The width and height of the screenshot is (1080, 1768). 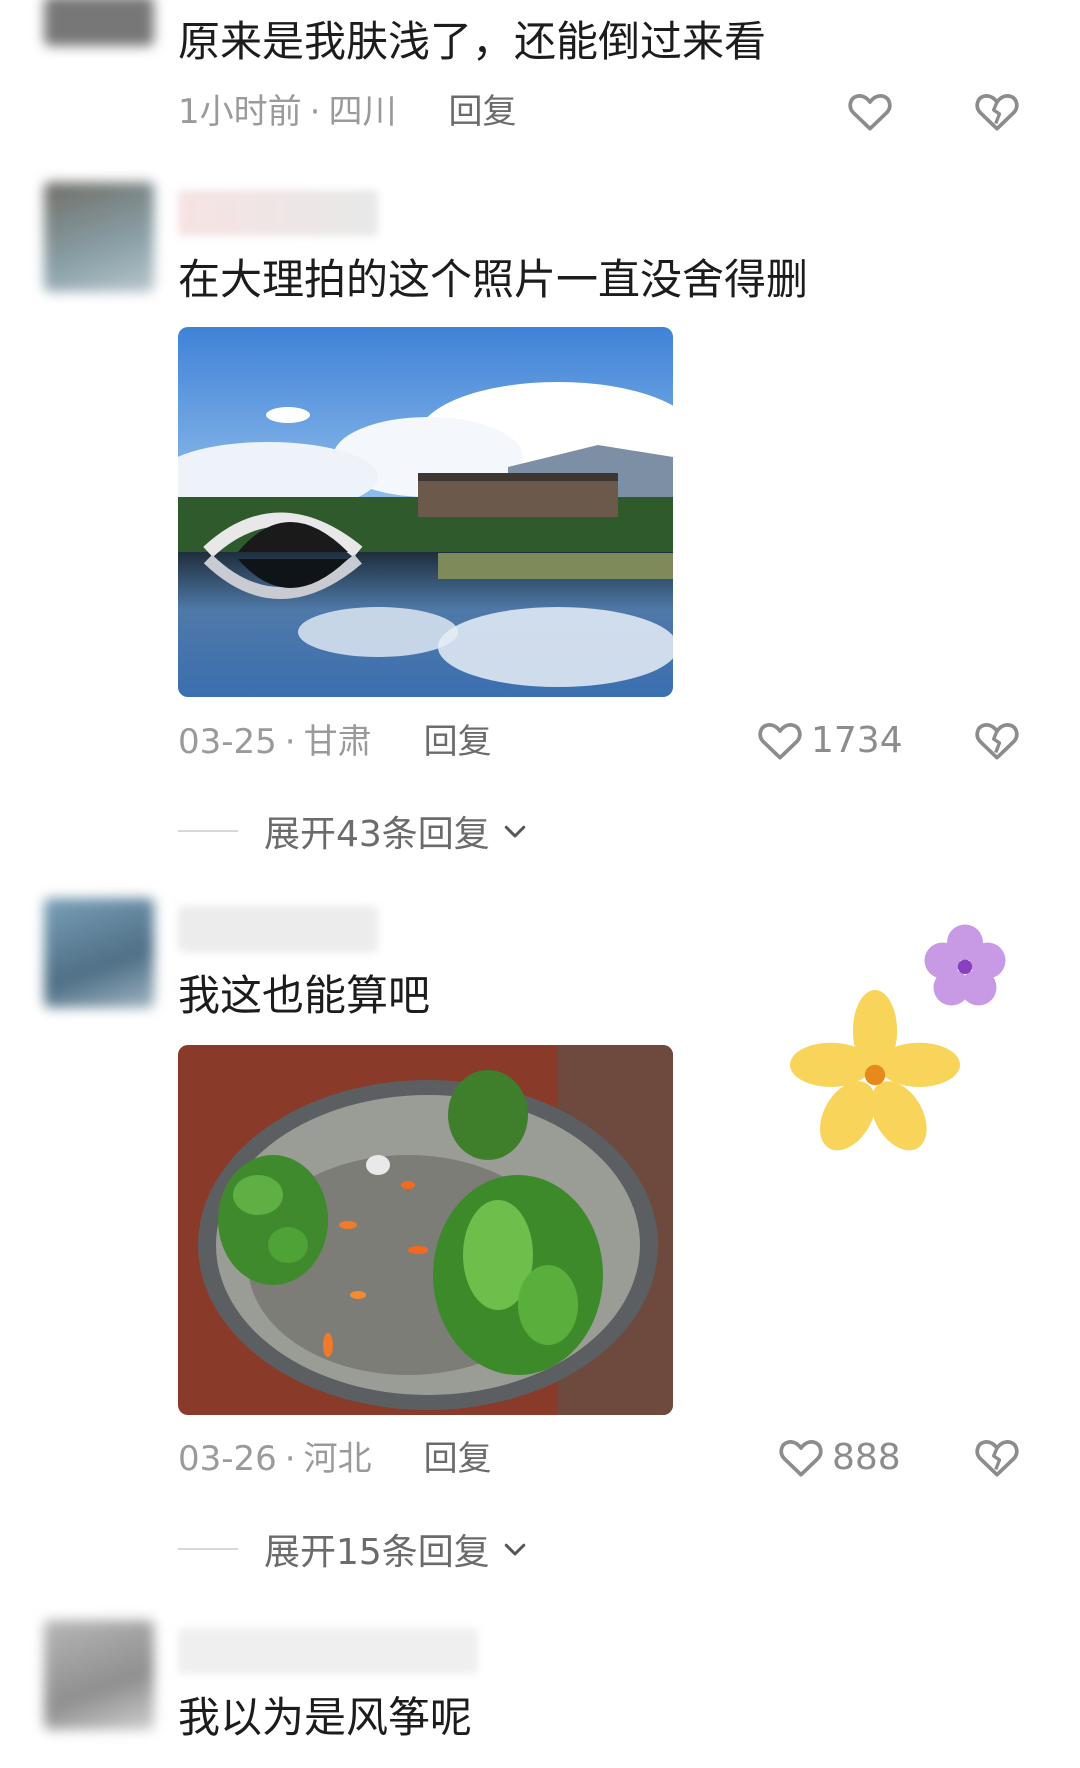 I want to click on comment-meta: 1小时前 · 四川 回复, so click(x=347, y=112).